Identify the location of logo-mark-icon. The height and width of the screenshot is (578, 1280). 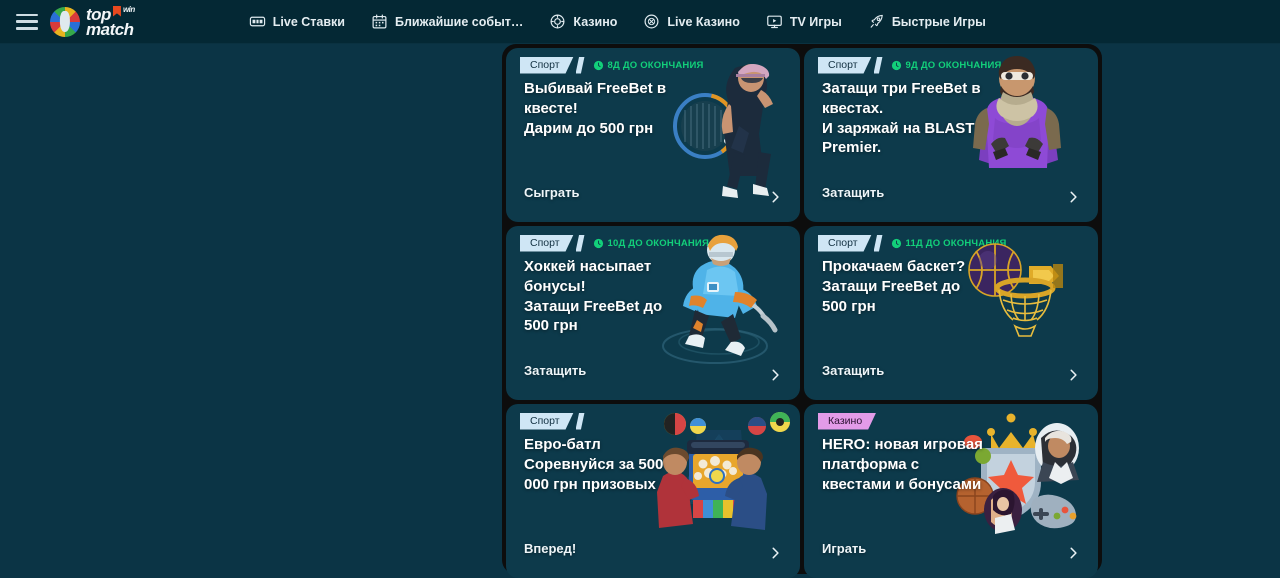
(65, 21).